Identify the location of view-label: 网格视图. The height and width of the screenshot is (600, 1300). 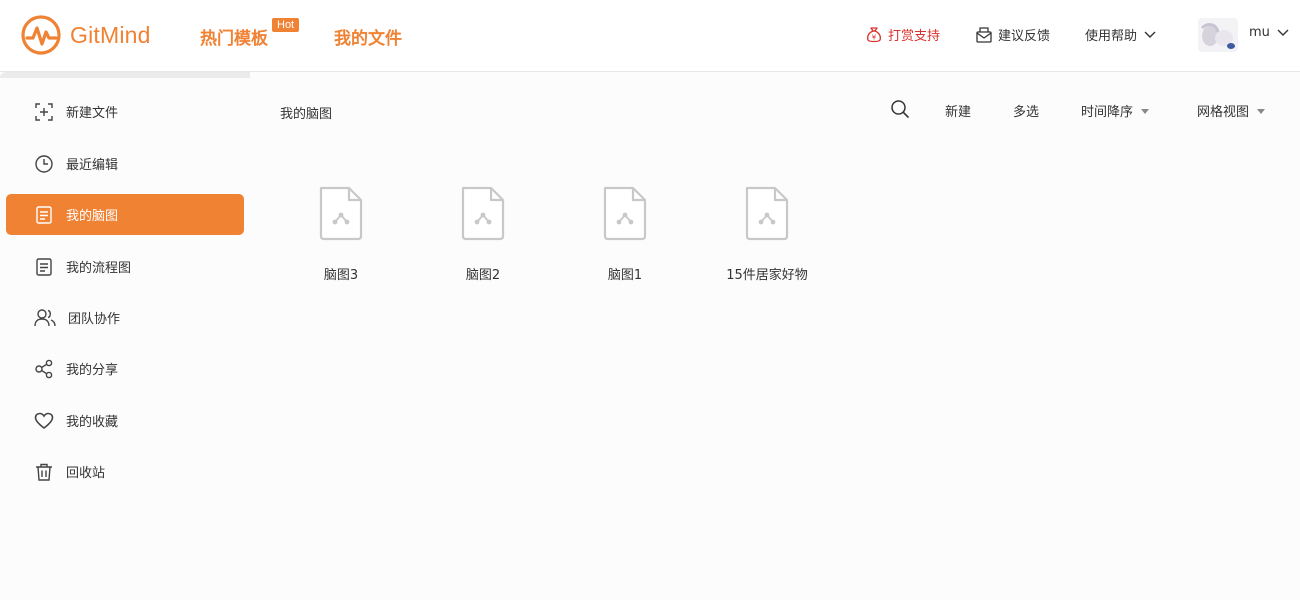
(1223, 112).